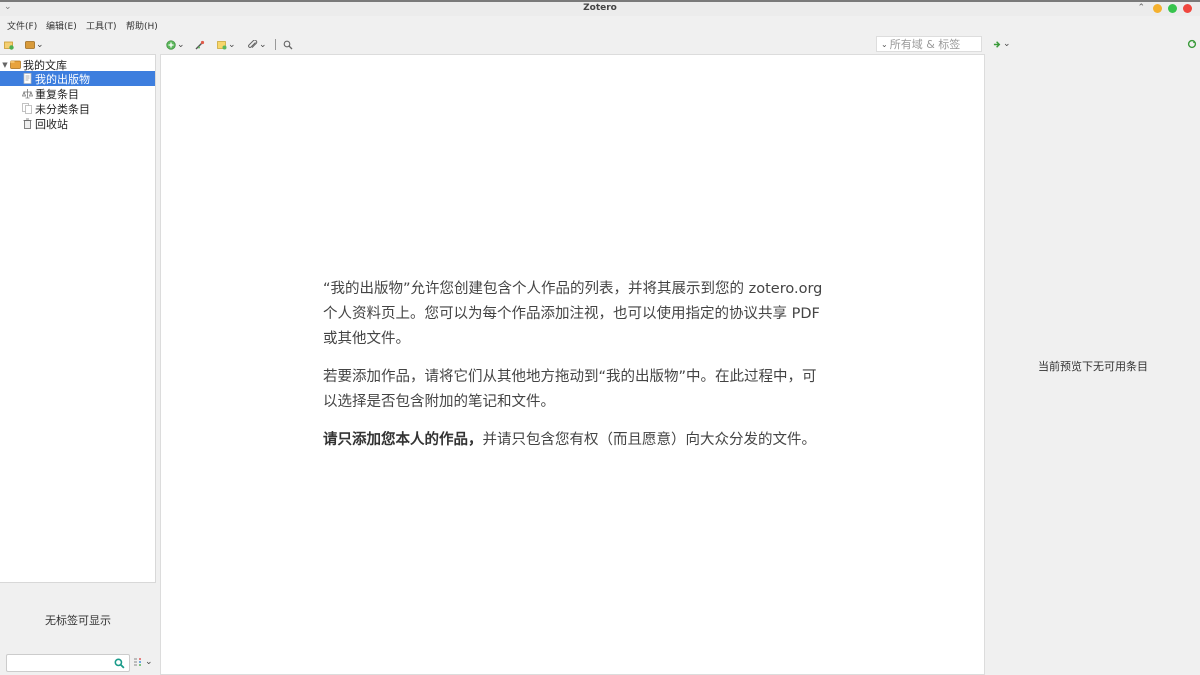 This screenshot has width=1200, height=675. I want to click on collection-unfiled: 未分类条目, so click(77, 108).